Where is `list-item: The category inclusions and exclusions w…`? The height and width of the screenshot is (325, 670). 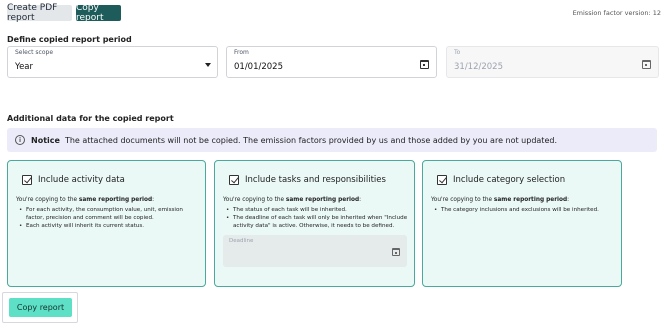 list-item: The category inclusions and exclusions w… is located at coordinates (523, 211).